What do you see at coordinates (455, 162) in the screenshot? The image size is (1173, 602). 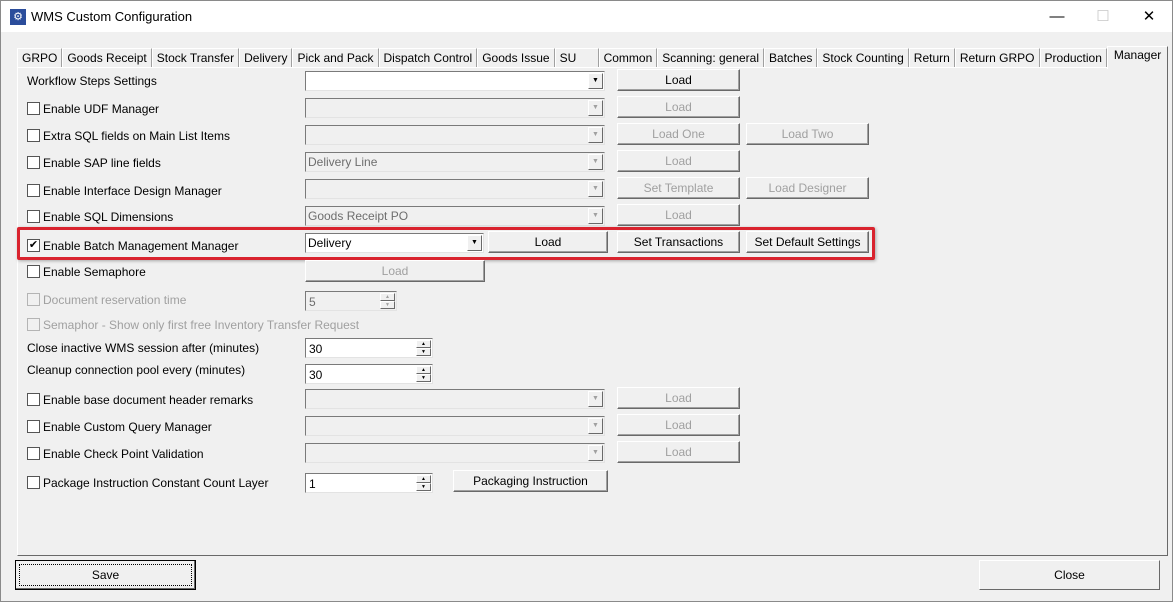 I see `sap-line-combo: Delivery Line ▼` at bounding box center [455, 162].